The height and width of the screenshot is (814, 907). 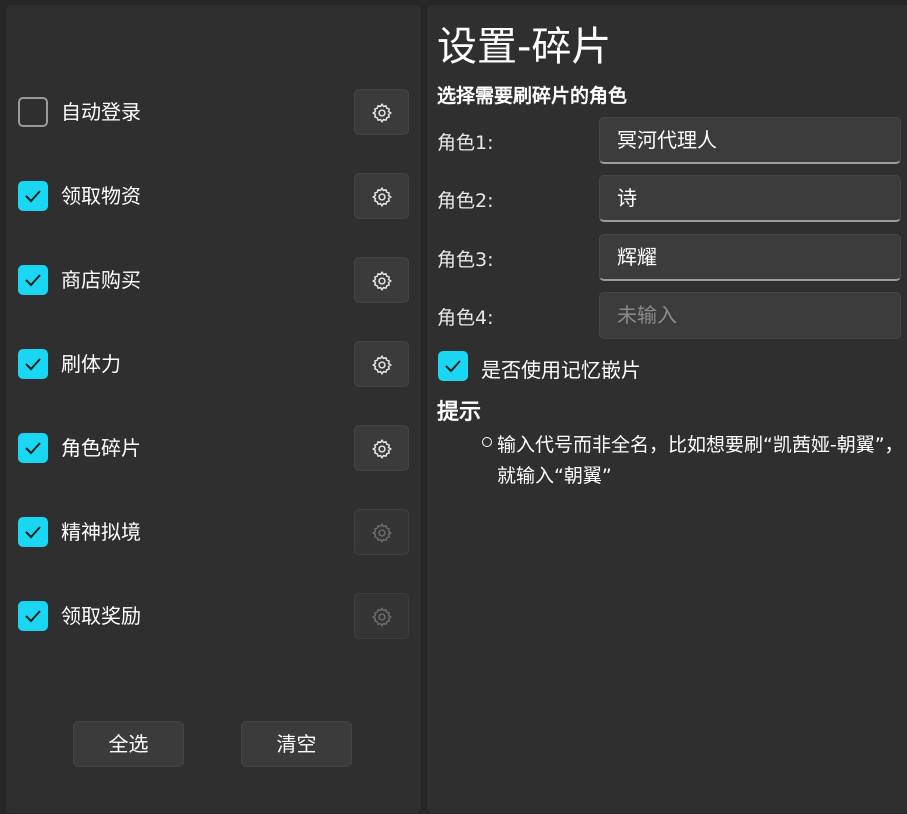 I want to click on role-1-label: 角色1:, so click(x=465, y=143).